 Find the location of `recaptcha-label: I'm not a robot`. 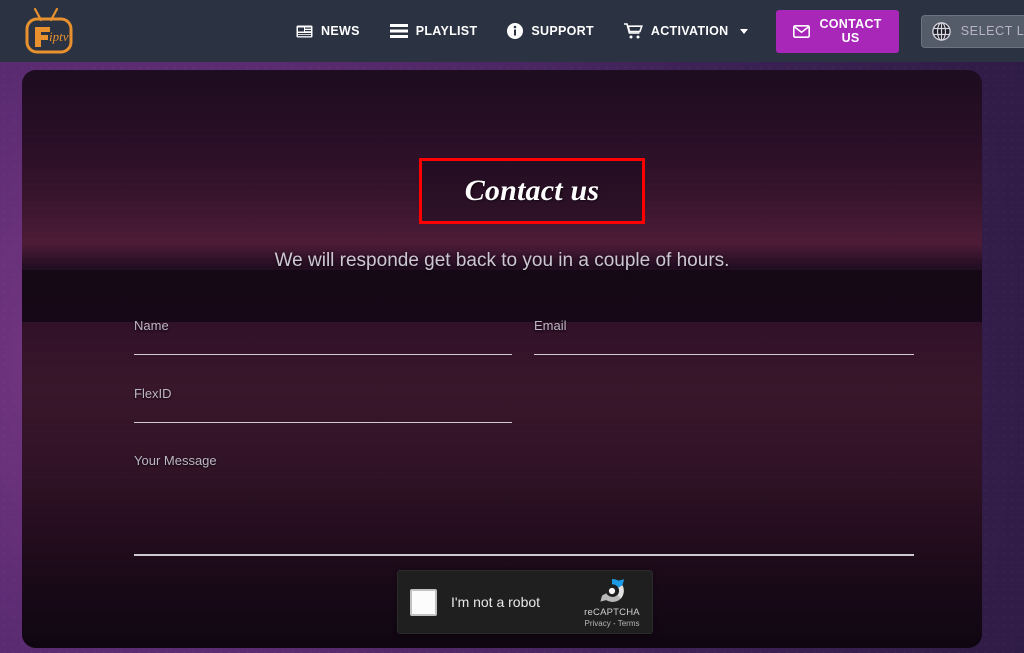

recaptcha-label: I'm not a robot is located at coordinates (496, 602).